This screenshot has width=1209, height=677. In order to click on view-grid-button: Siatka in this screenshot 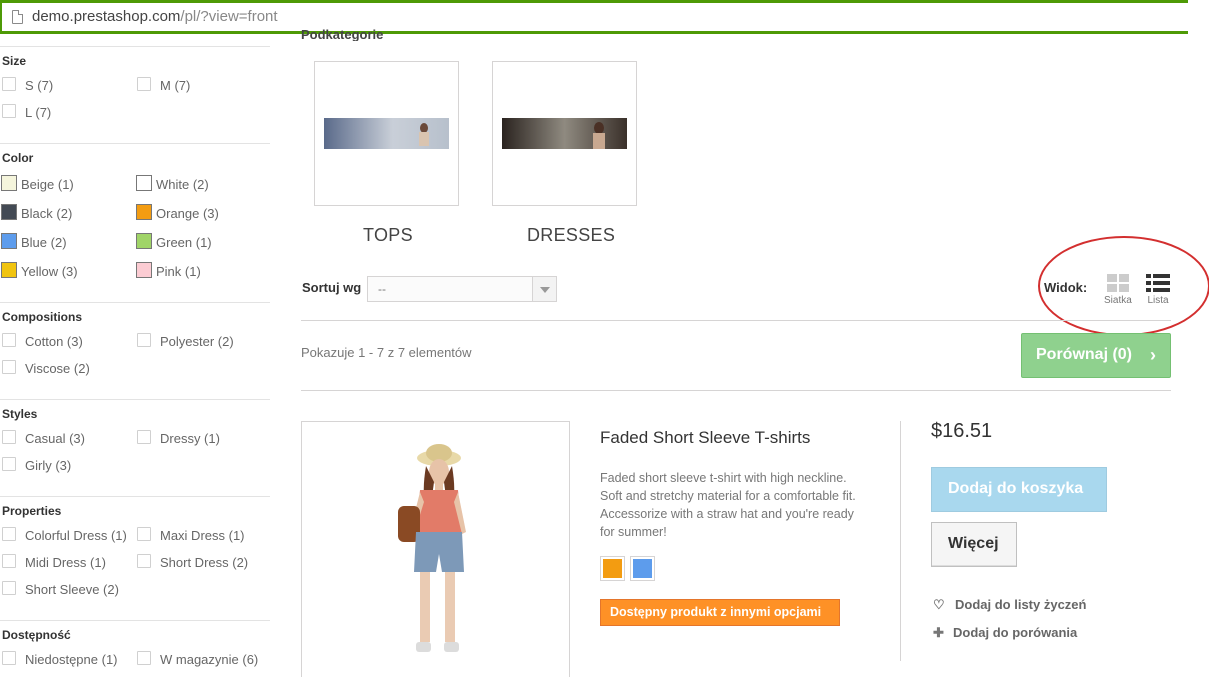, I will do `click(1118, 289)`.